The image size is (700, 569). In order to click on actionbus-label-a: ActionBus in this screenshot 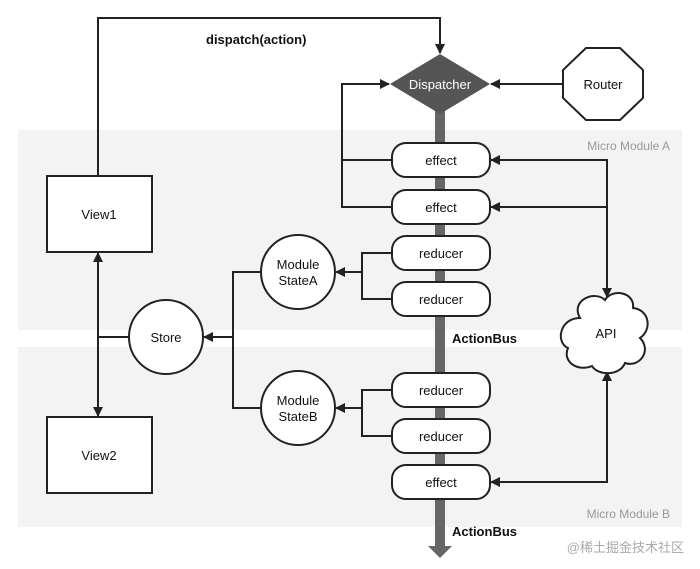, I will do `click(484, 338)`.